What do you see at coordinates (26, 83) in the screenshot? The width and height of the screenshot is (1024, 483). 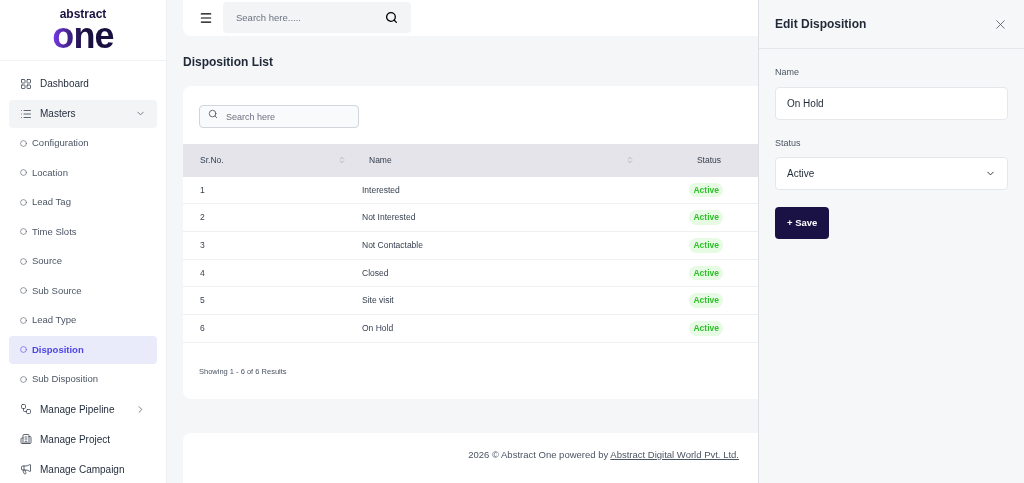 I see `grid-icon` at bounding box center [26, 83].